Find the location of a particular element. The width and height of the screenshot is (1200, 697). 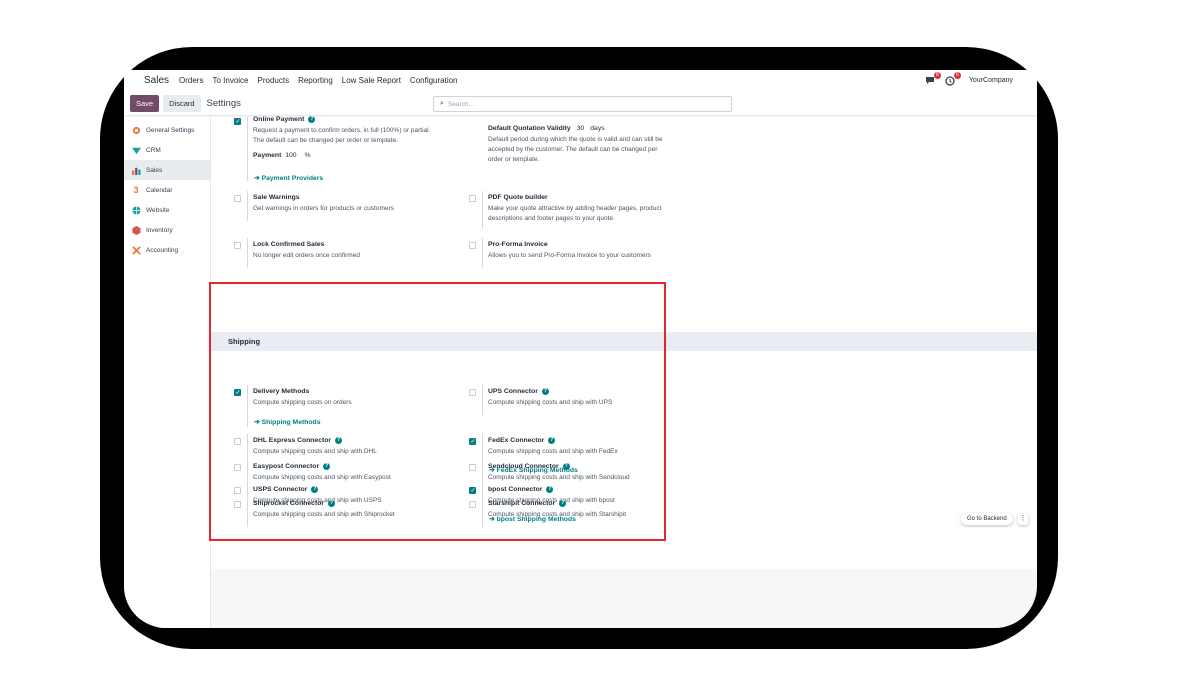

more-options-icon: ⋮ is located at coordinates (1023, 519).